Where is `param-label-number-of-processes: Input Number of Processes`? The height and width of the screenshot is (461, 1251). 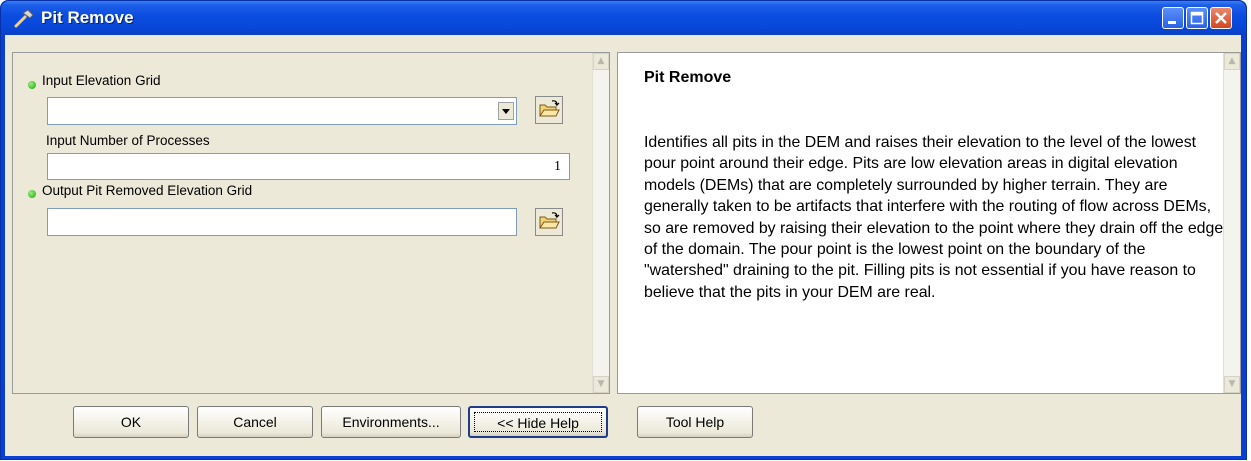 param-label-number-of-processes: Input Number of Processes is located at coordinates (128, 140).